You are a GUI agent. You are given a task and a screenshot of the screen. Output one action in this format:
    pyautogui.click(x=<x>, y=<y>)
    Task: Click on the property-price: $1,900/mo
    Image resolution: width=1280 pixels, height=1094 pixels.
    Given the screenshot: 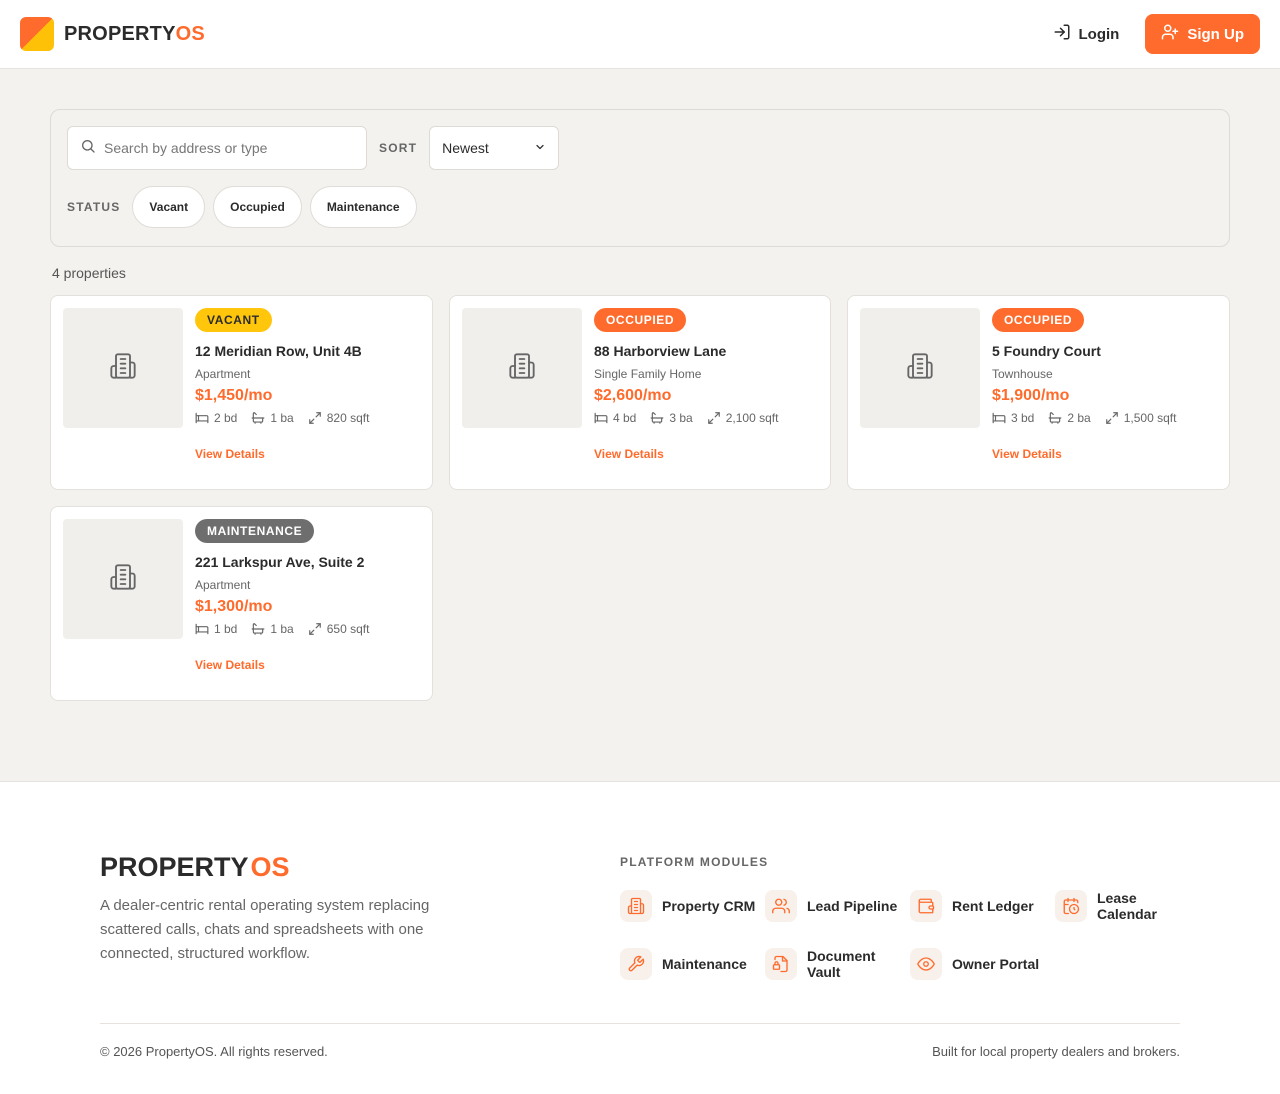 What is the action you would take?
    pyautogui.click(x=1031, y=395)
    